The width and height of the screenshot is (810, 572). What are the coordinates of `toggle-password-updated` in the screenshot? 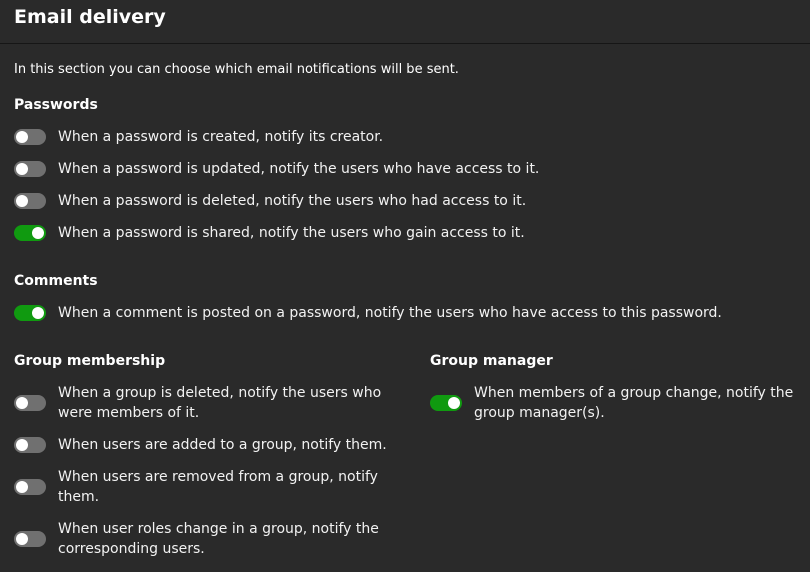 It's located at (30, 169).